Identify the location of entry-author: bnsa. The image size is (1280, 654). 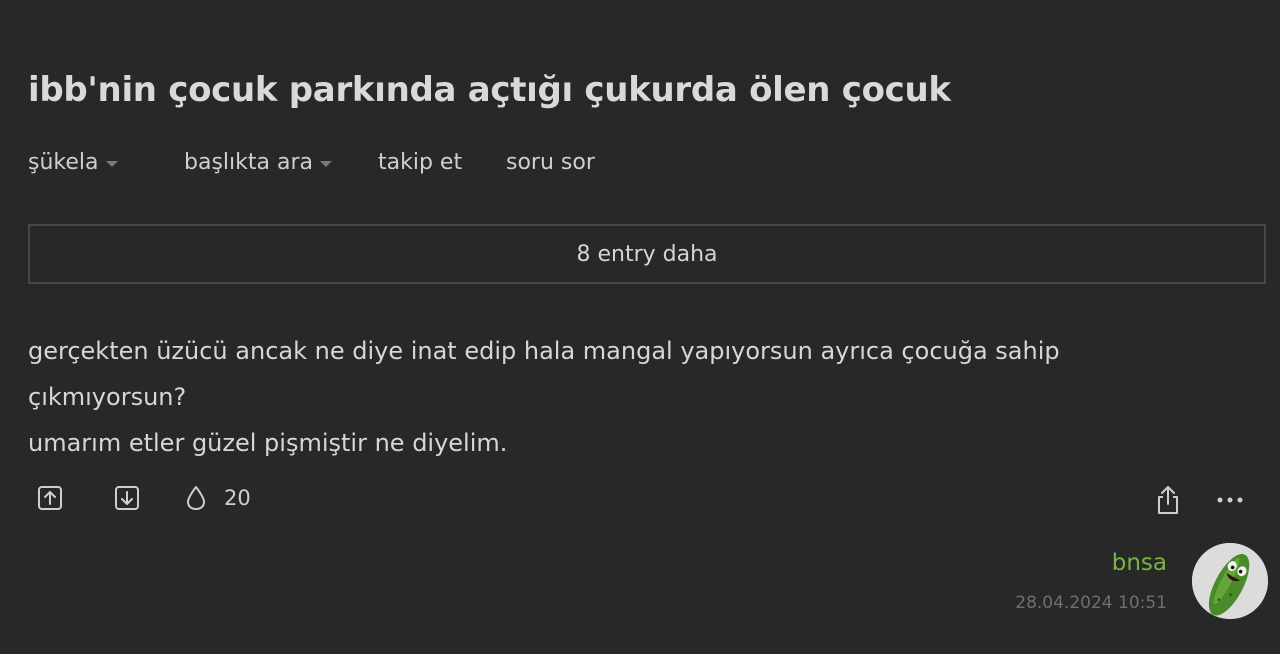
(1139, 563).